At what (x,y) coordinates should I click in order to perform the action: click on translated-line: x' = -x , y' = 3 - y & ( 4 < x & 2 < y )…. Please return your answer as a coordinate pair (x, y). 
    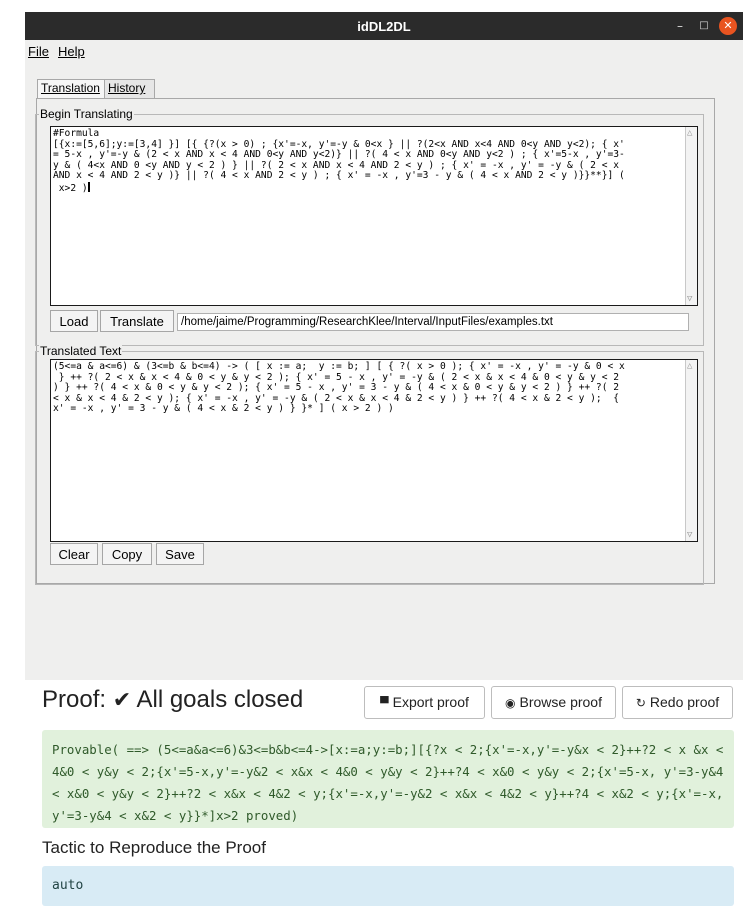
    Looking at the image, I should click on (223, 409).